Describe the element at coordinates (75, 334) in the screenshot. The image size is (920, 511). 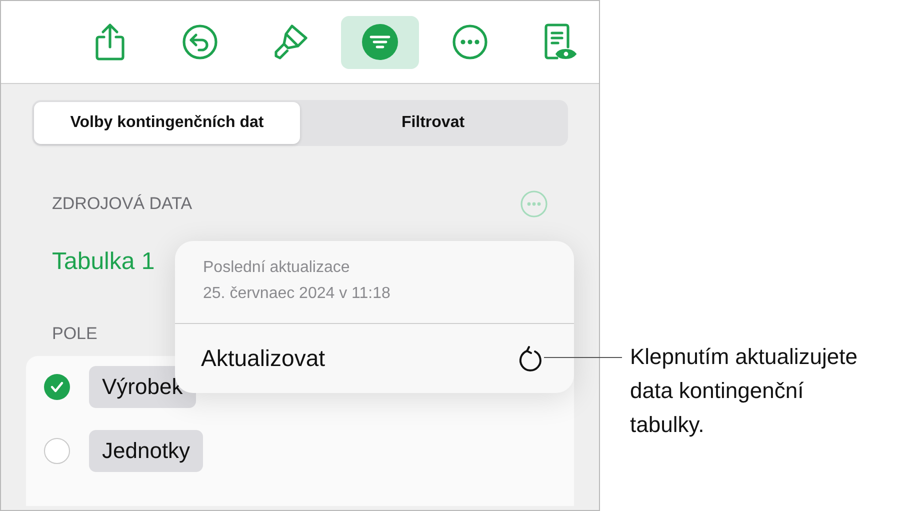
I see `section-title: POLE` at that location.